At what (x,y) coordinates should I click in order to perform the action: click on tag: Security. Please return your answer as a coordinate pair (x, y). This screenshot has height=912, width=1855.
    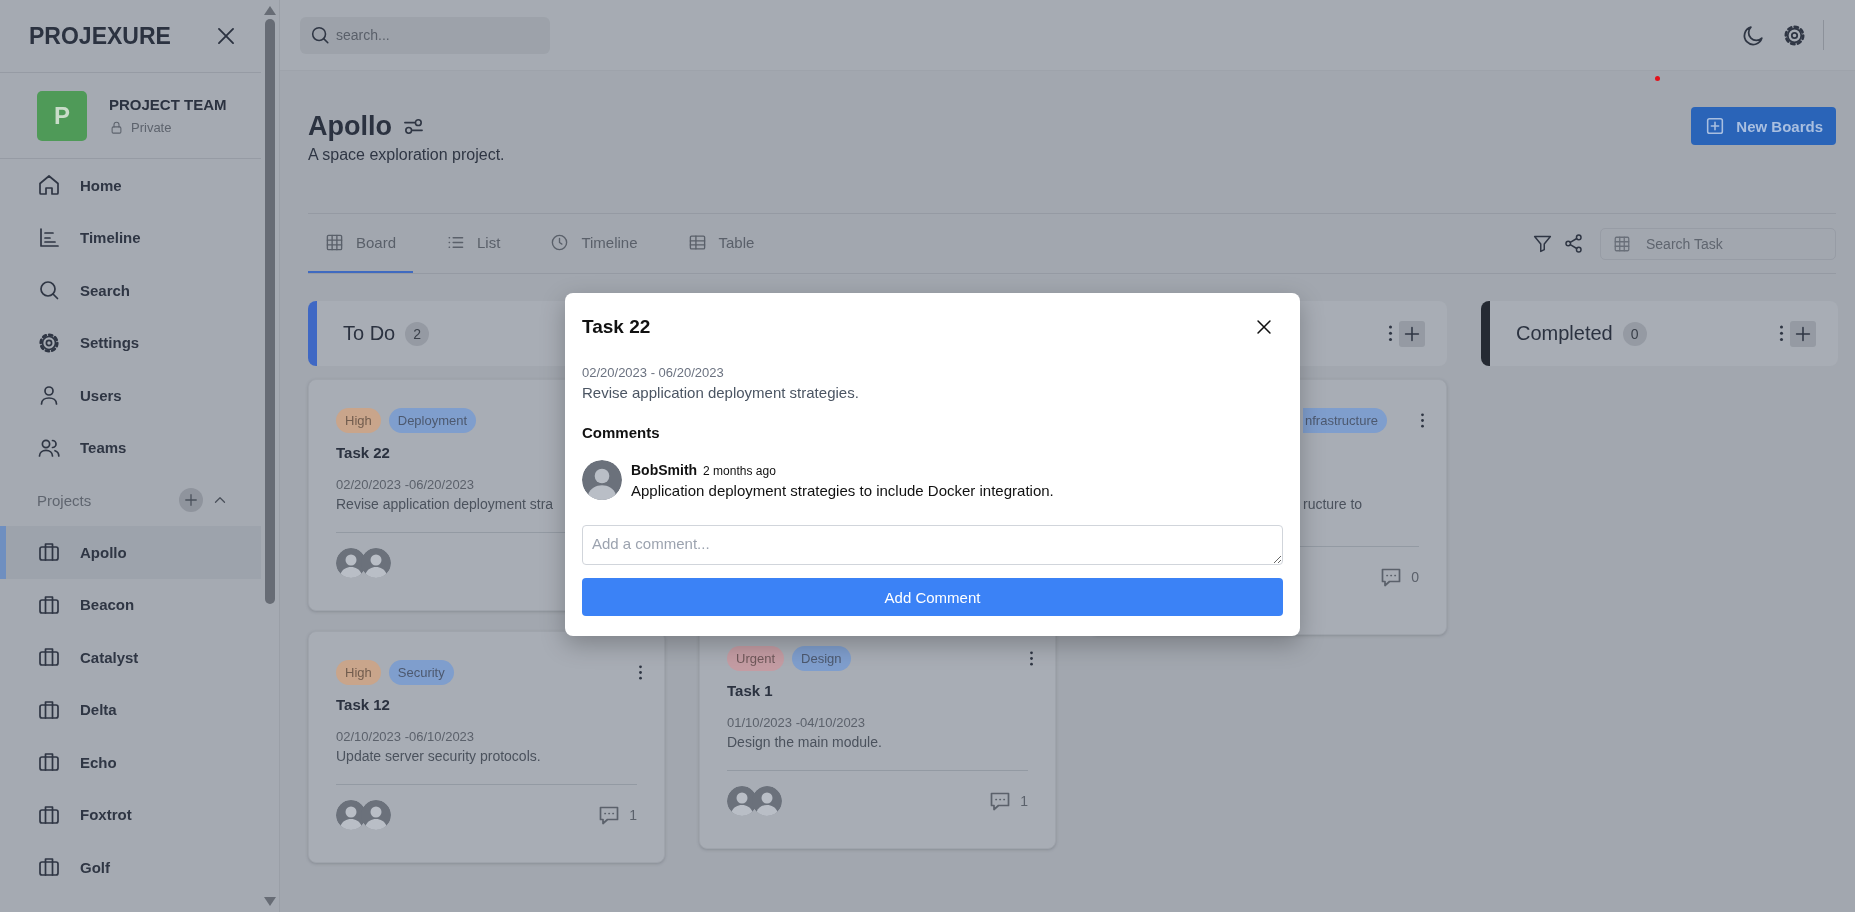
    Looking at the image, I should click on (421, 672).